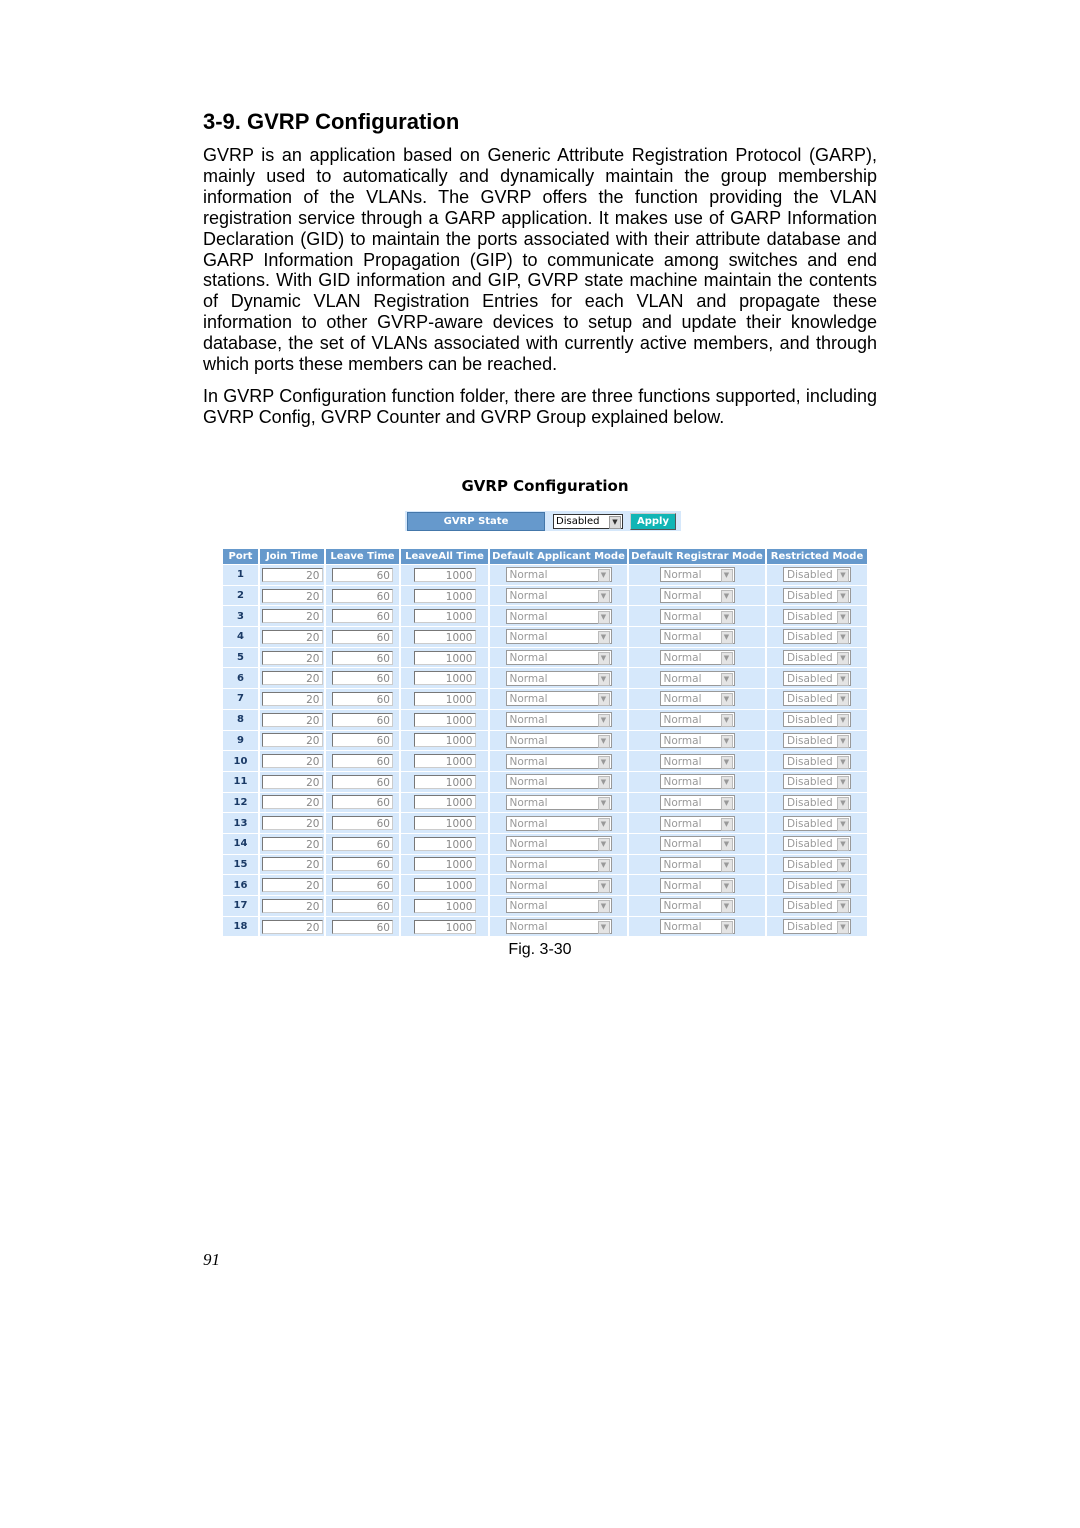  What do you see at coordinates (588, 521) in the screenshot?
I see `gvrp-state-select: Disabled ▼` at bounding box center [588, 521].